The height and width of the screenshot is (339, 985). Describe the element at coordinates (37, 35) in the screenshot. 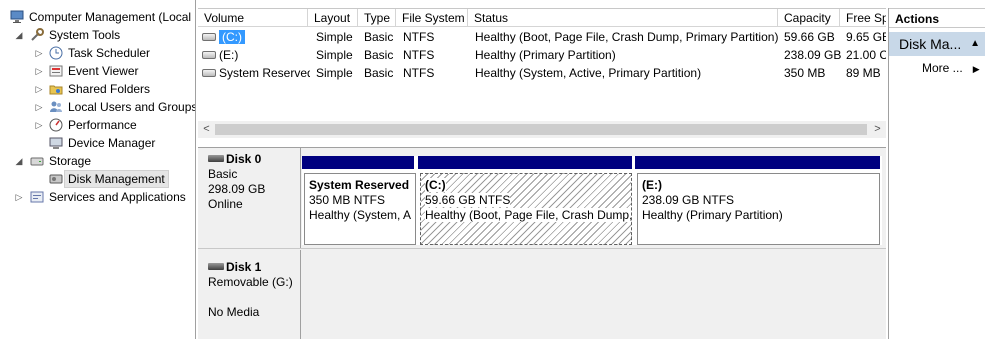

I see `system-tools-icon` at that location.